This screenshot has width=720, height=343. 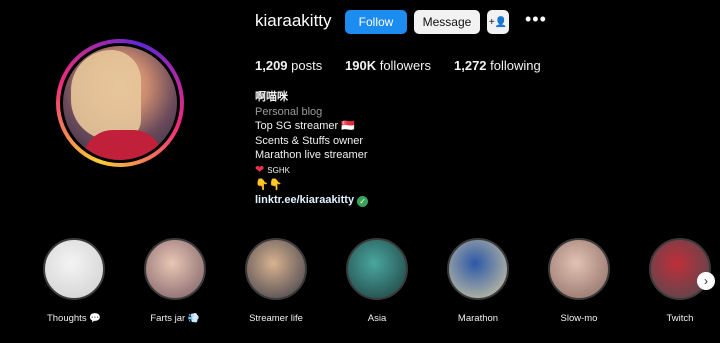 I want to click on display-name: 啊喵咪, so click(x=271, y=97).